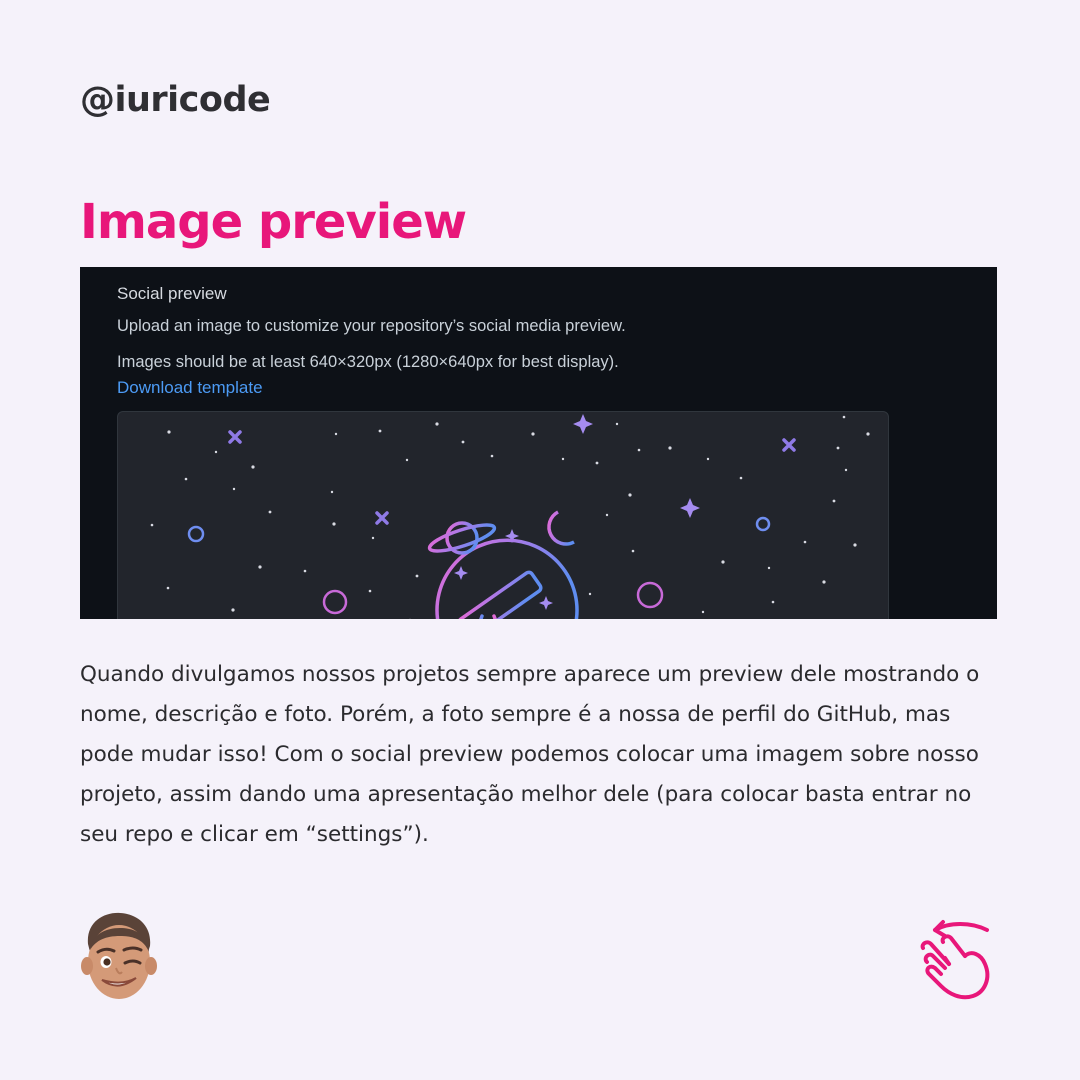  Describe the element at coordinates (956, 960) in the screenshot. I see `swipe-hand-icon` at that location.